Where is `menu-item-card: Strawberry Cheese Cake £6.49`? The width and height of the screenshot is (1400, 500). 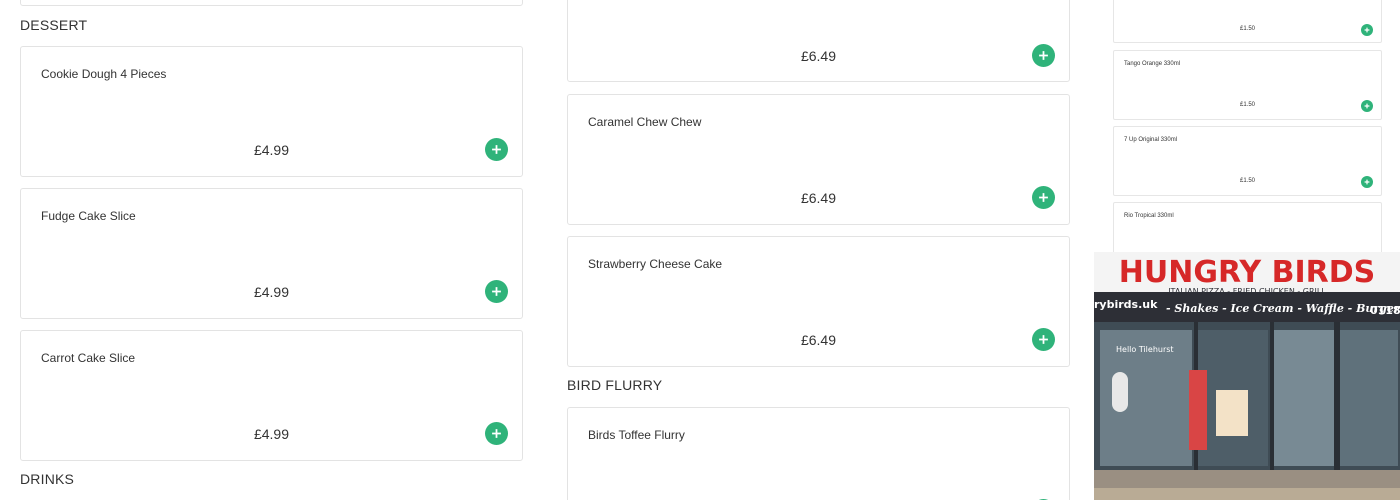 menu-item-card: Strawberry Cheese Cake £6.49 is located at coordinates (818, 301).